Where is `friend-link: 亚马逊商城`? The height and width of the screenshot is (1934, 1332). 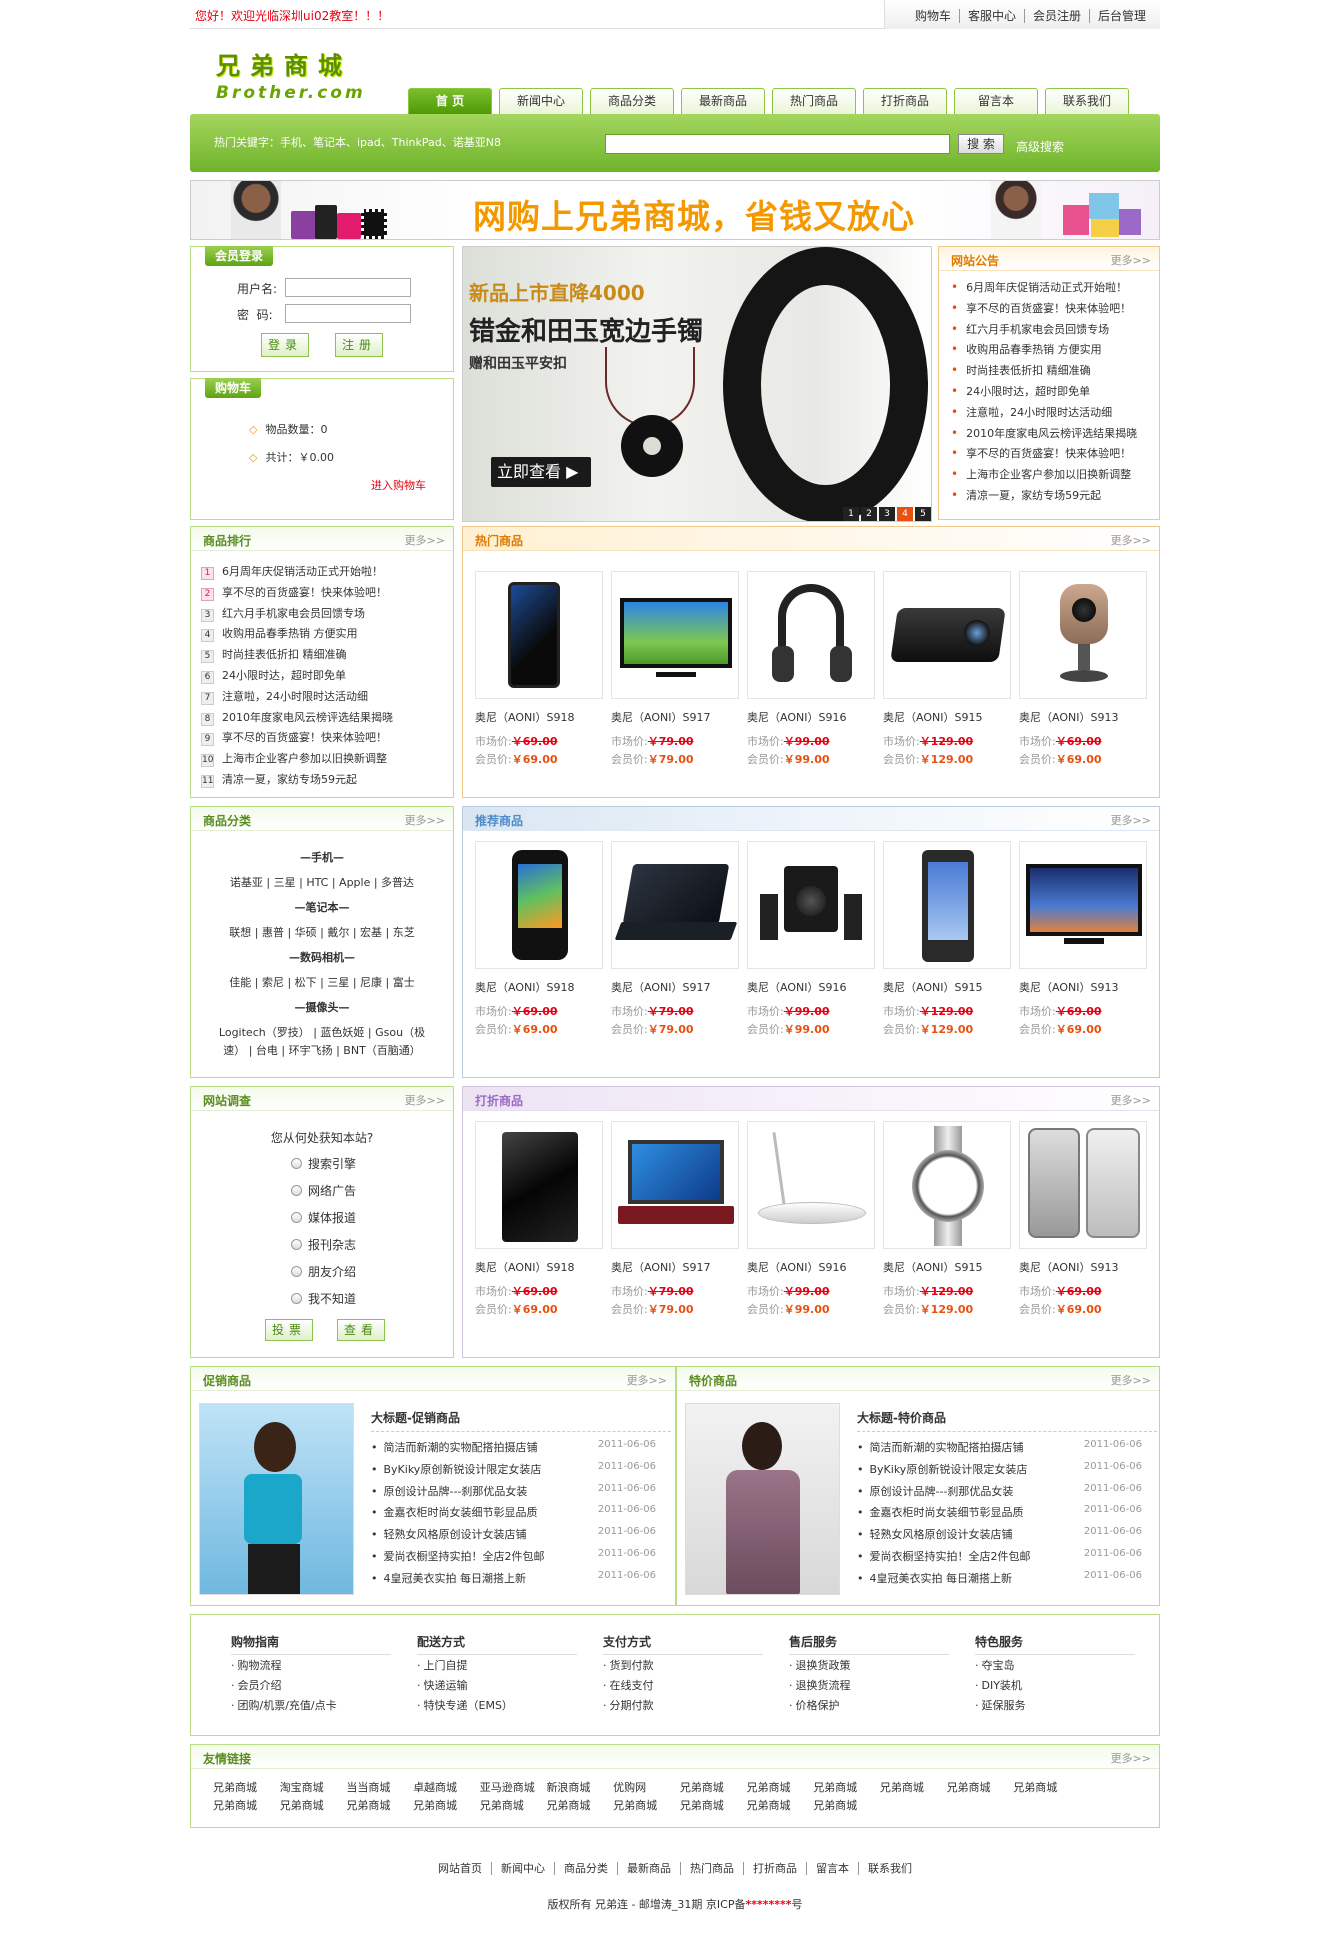
friend-link: 亚马逊商城 is located at coordinates (513, 1788).